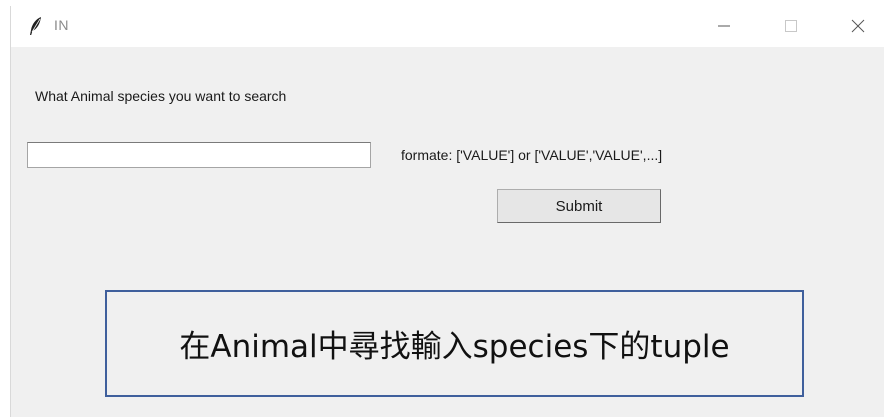 The height and width of the screenshot is (417, 884). I want to click on maximize-icon, so click(791, 26).